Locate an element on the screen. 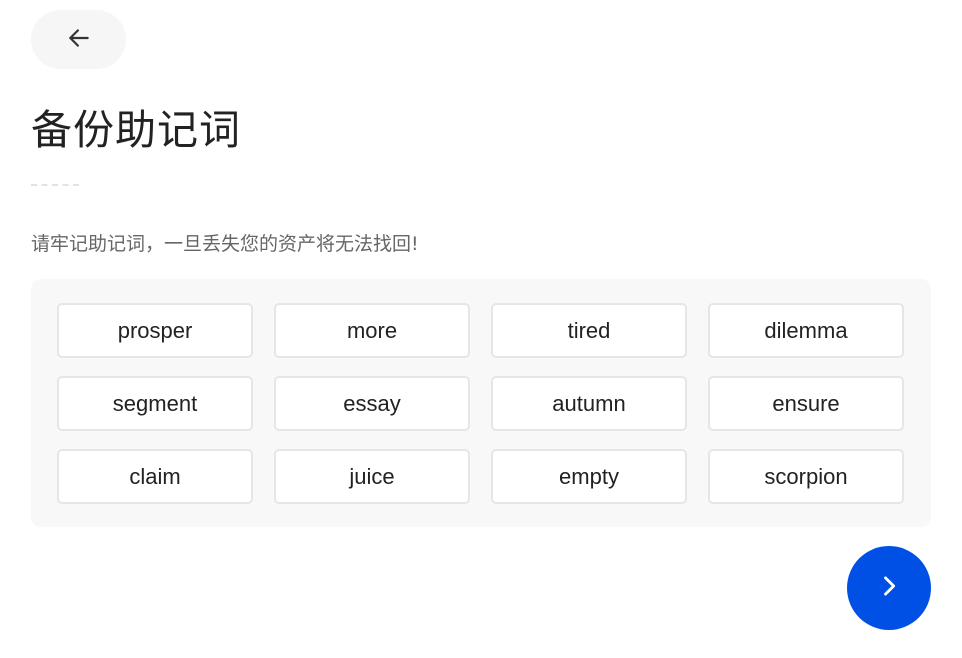 The image size is (962, 658). chevron-right-icon is located at coordinates (889, 588).